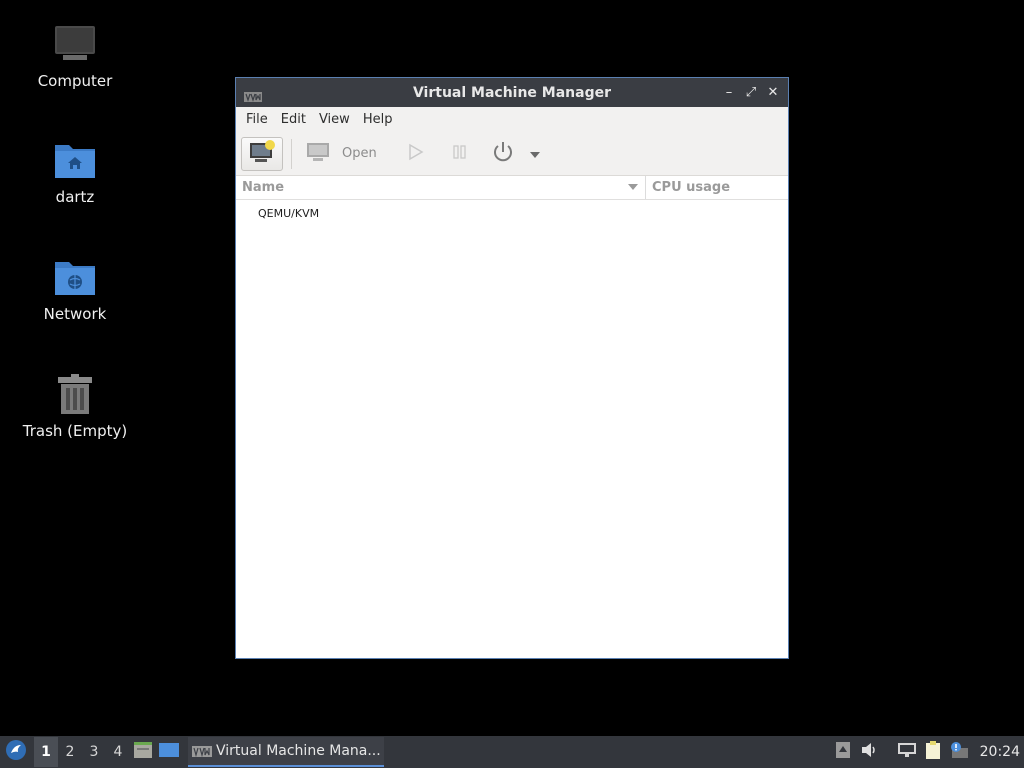 The width and height of the screenshot is (1024, 768). I want to click on desktop-icon, so click(169, 752).